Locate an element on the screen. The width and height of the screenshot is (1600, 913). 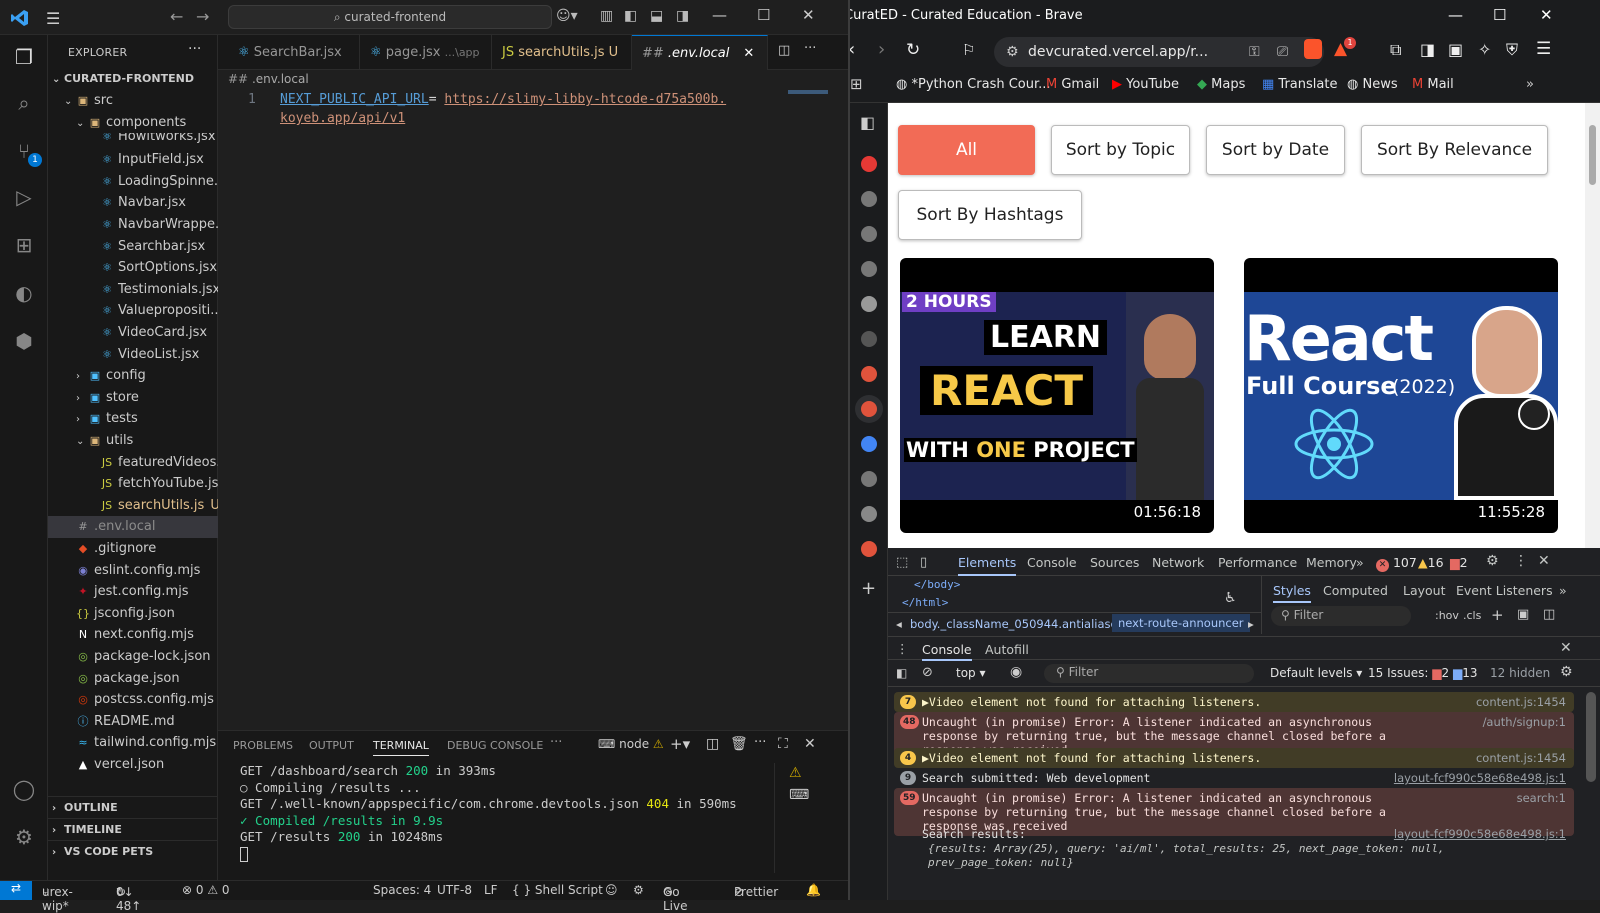
account-icon: ◯ is located at coordinates (24, 789).